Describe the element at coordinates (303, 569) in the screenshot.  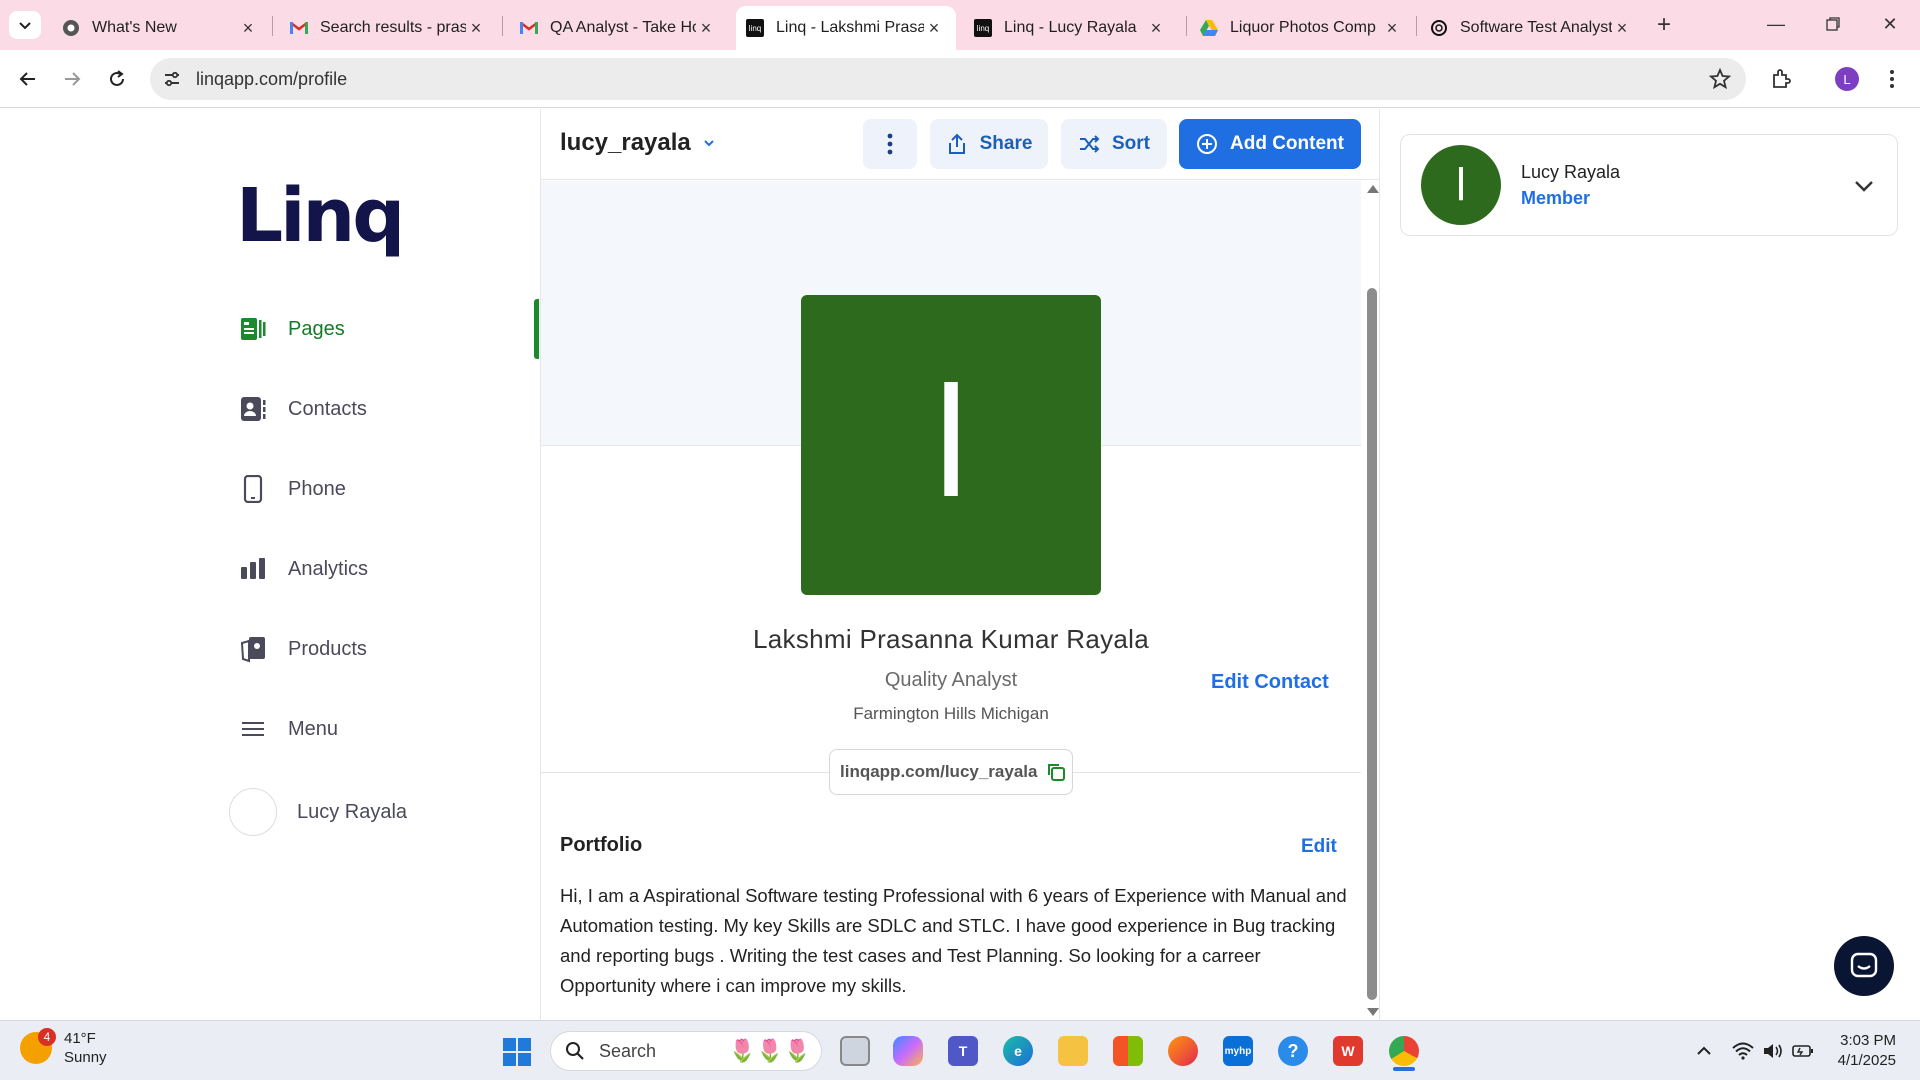
I see `sidebar-item-analytics: Analytics` at that location.